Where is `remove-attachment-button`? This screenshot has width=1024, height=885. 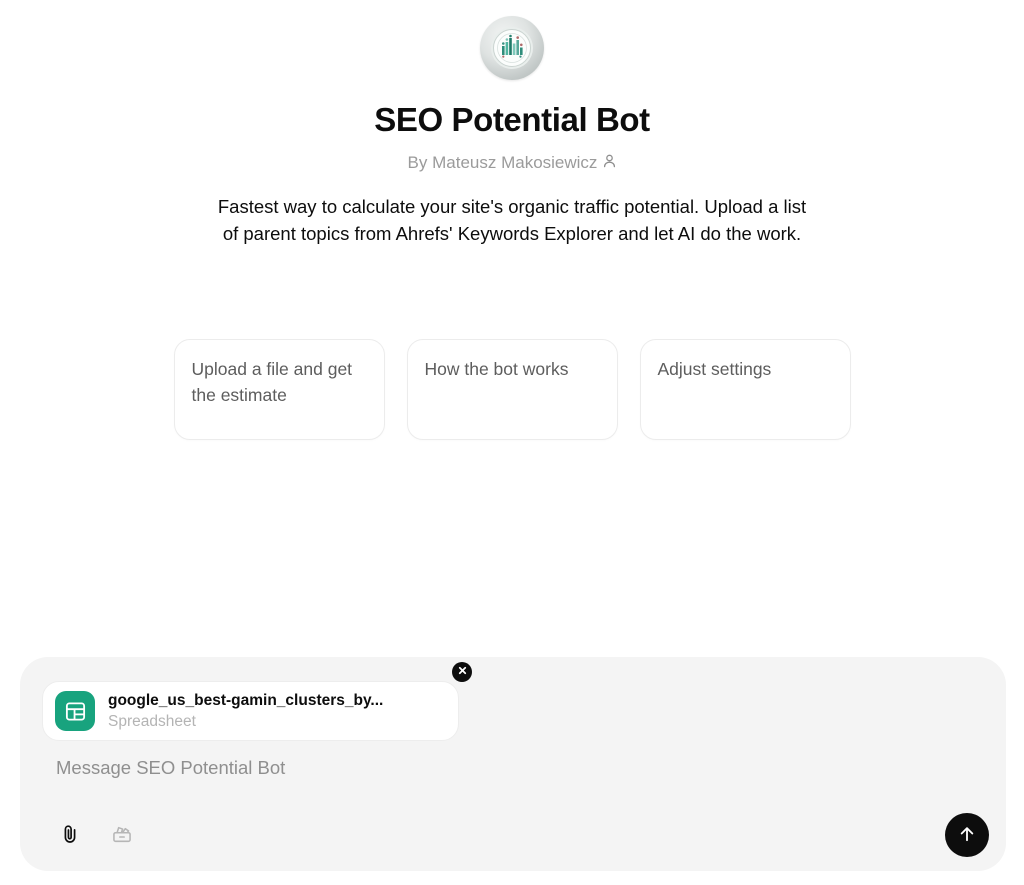
remove-attachment-button is located at coordinates (462, 672).